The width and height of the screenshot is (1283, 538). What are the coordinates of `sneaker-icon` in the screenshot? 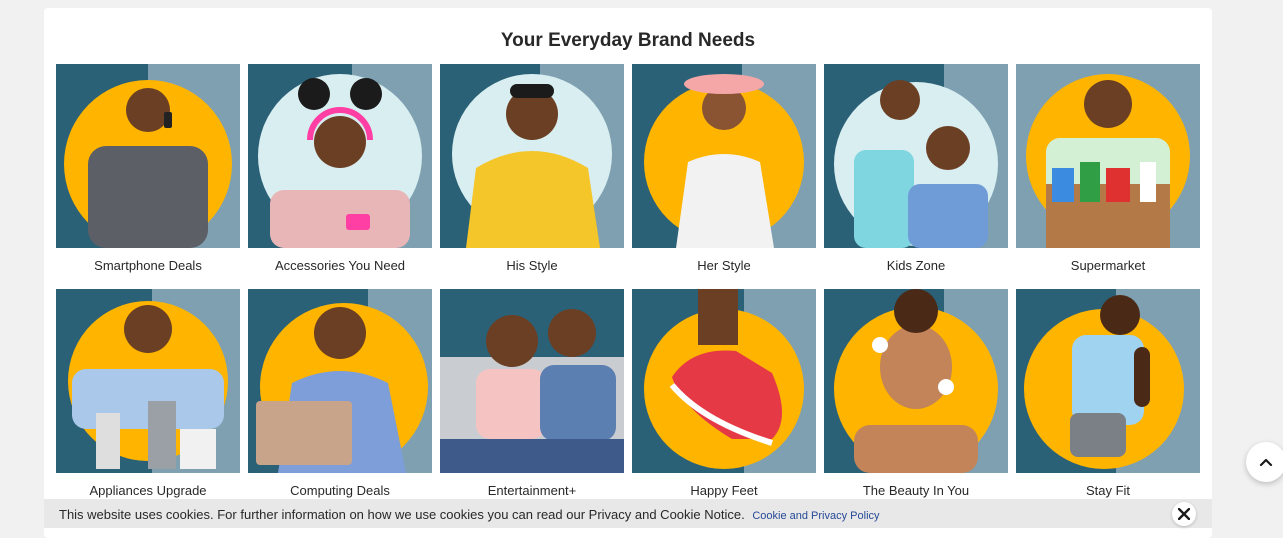 It's located at (724, 381).